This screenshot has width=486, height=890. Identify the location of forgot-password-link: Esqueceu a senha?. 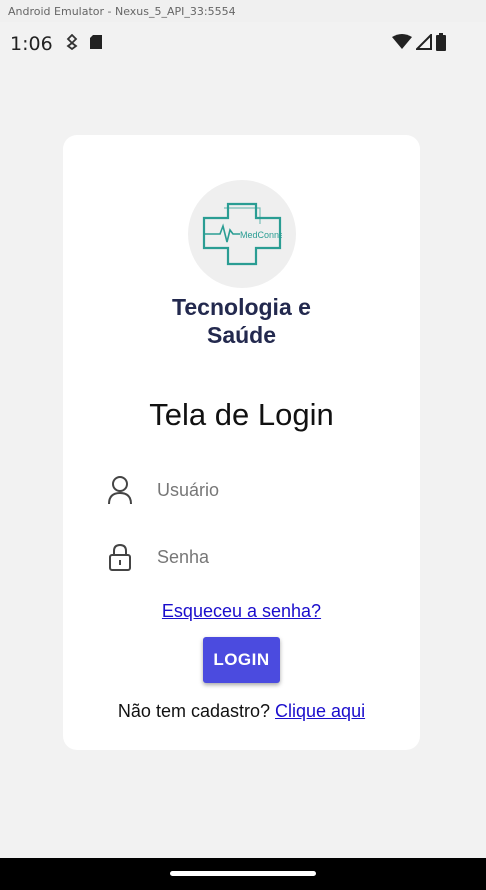
(241, 611).